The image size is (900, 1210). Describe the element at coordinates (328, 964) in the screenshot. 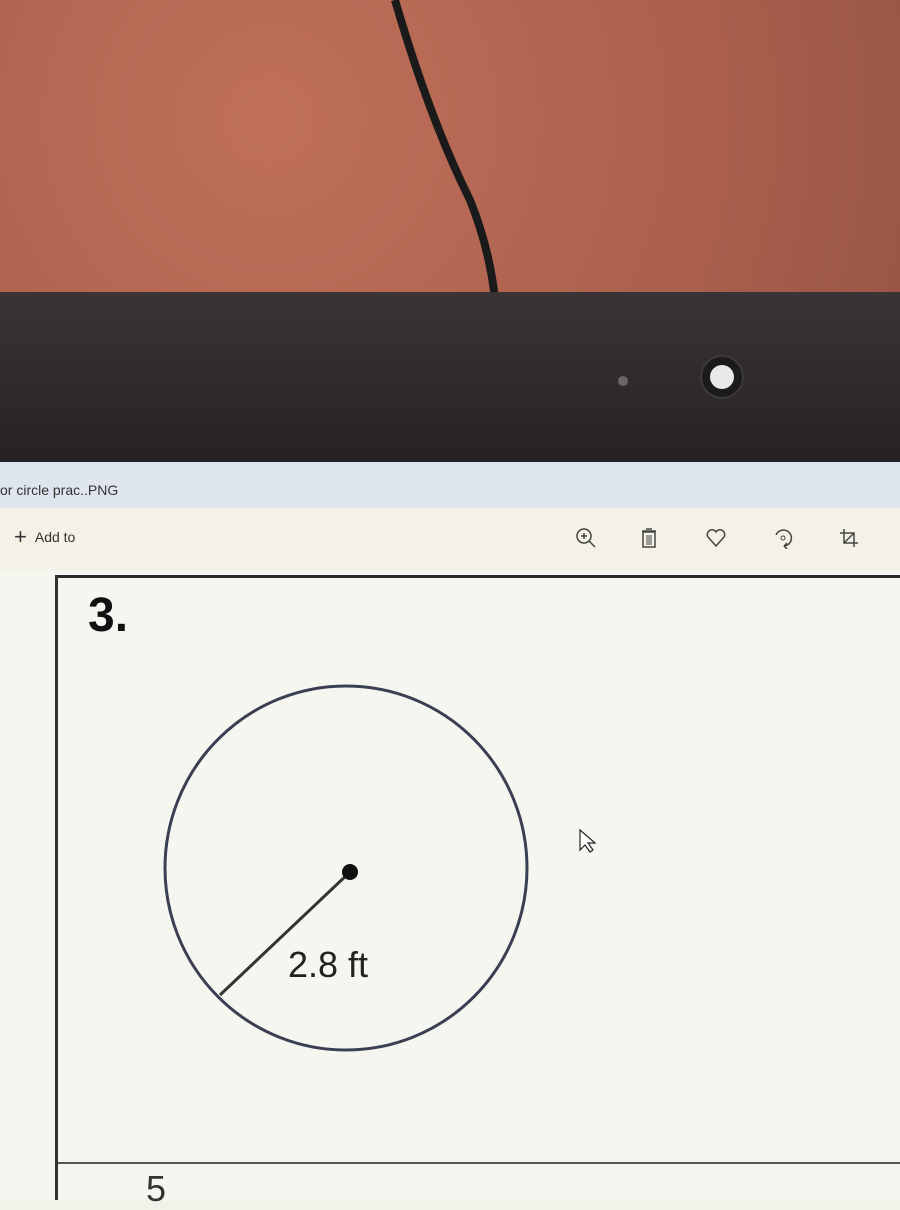

I see `radius-label: 2.8 ft` at that location.